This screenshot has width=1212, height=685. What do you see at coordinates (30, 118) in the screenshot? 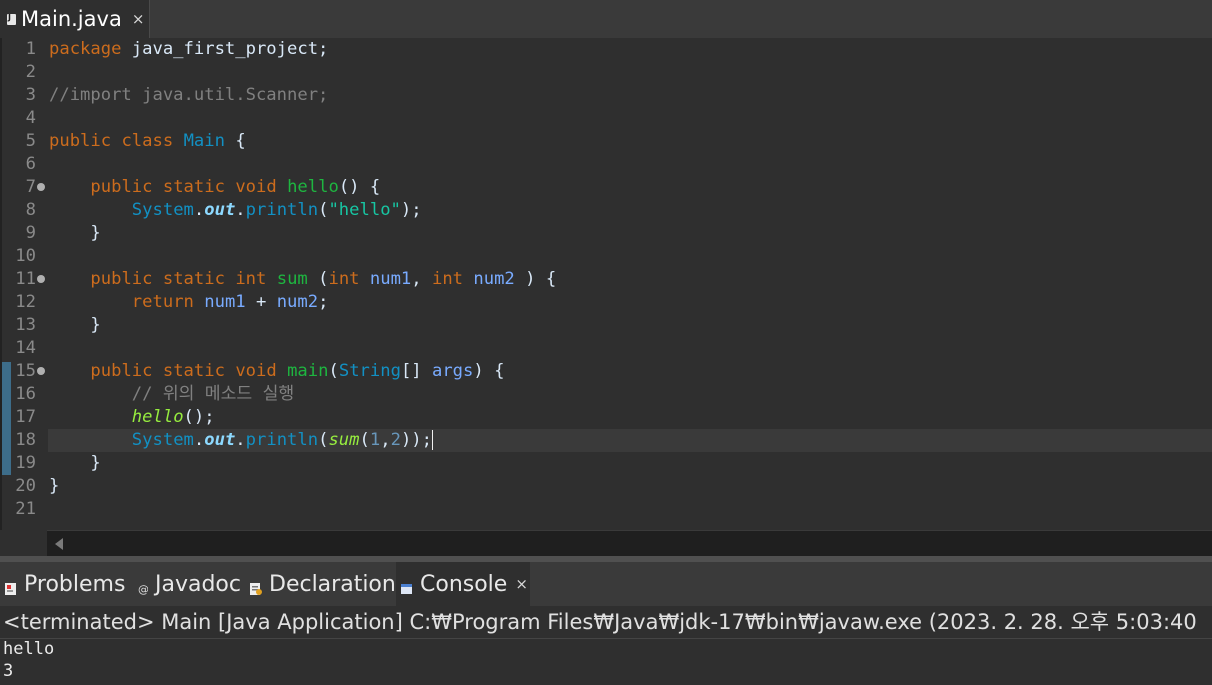
I see `line-number: 4` at bounding box center [30, 118].